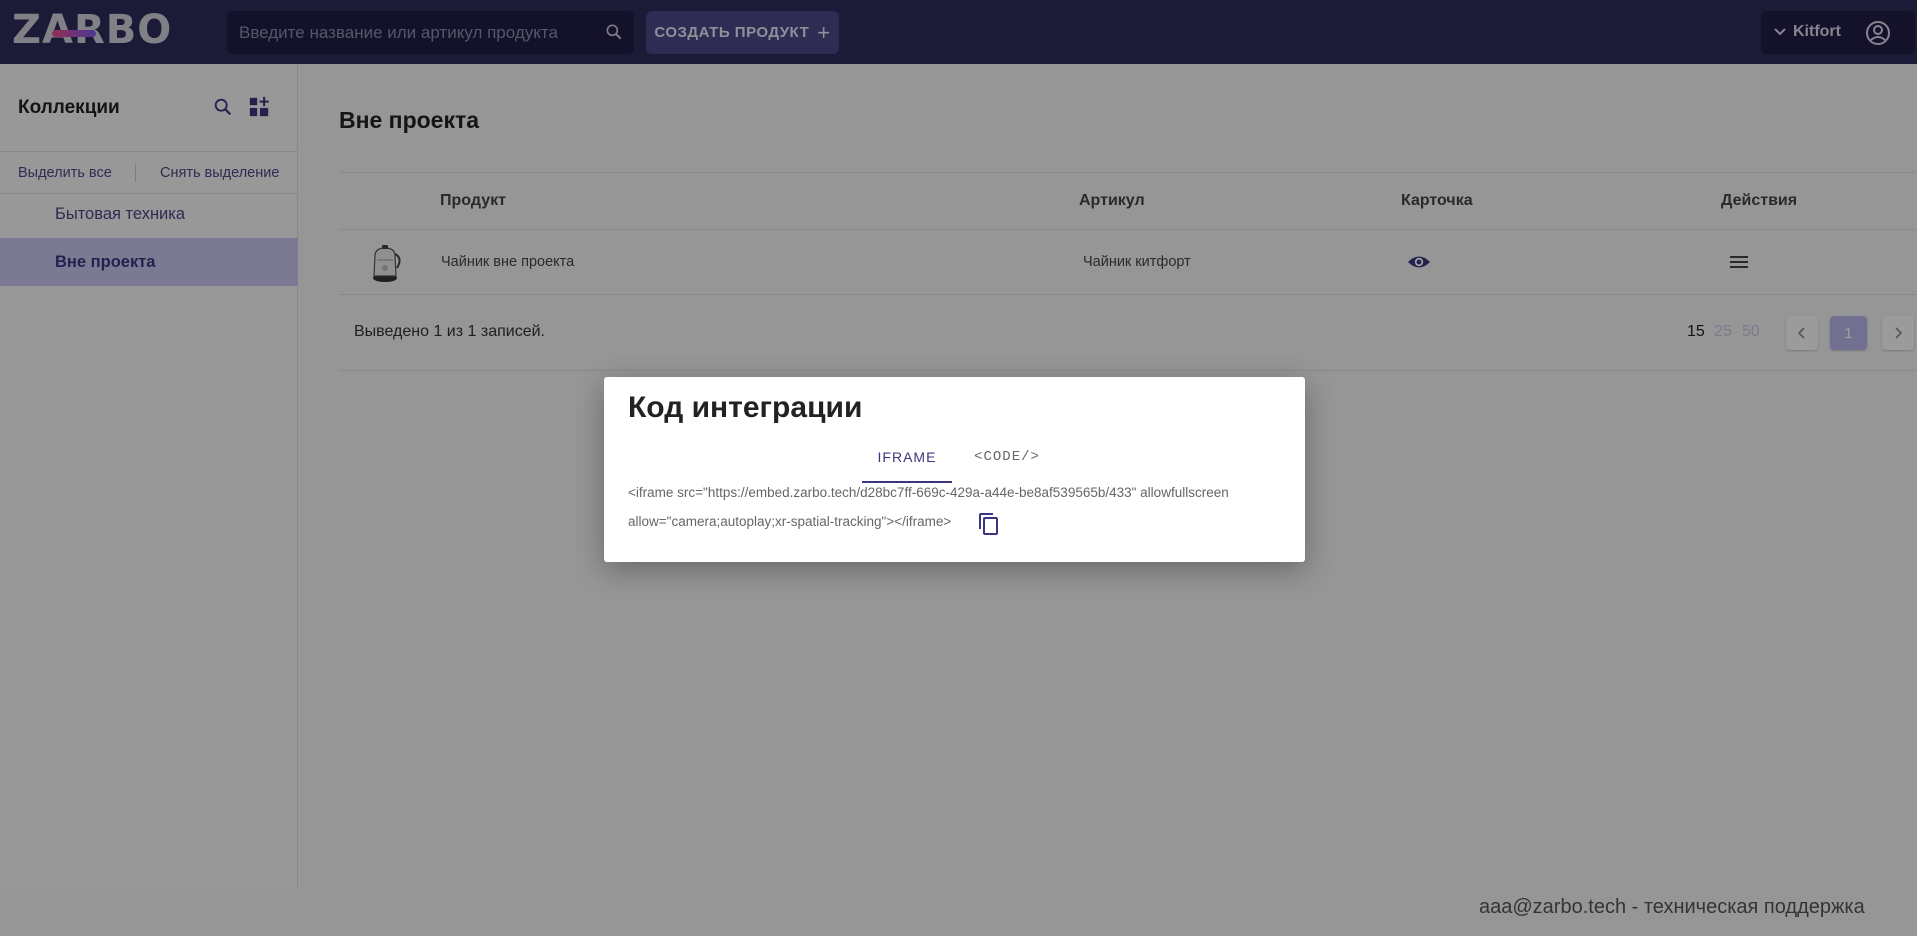 The image size is (1917, 936). Describe the element at coordinates (989, 524) in the screenshot. I see `copy-icon` at that location.